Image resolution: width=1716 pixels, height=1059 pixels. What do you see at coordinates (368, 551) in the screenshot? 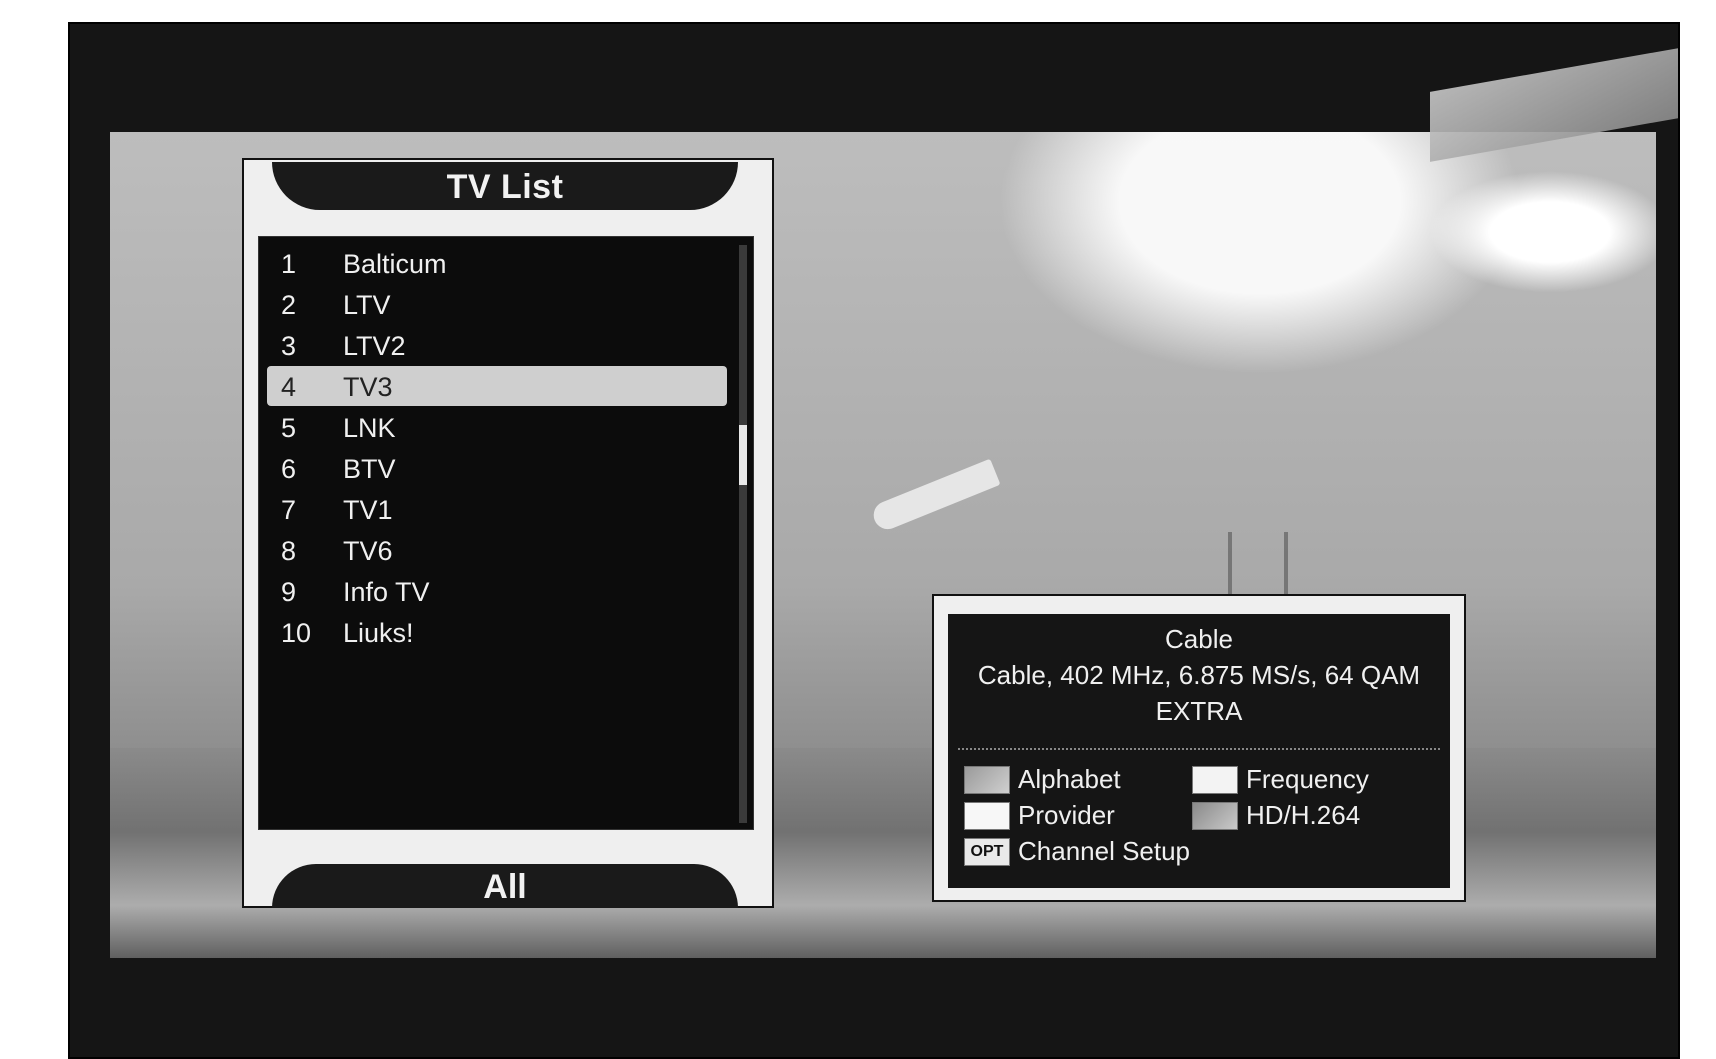
I see `channel-name: TV6` at bounding box center [368, 551].